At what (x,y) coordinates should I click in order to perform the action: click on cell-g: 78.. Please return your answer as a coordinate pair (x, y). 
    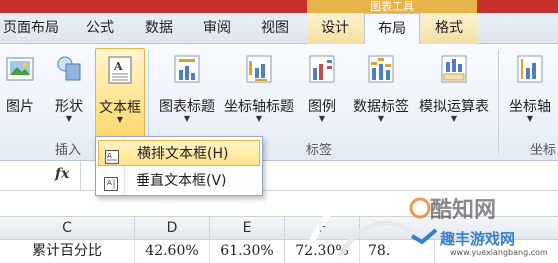
    Looking at the image, I should click on (397, 251).